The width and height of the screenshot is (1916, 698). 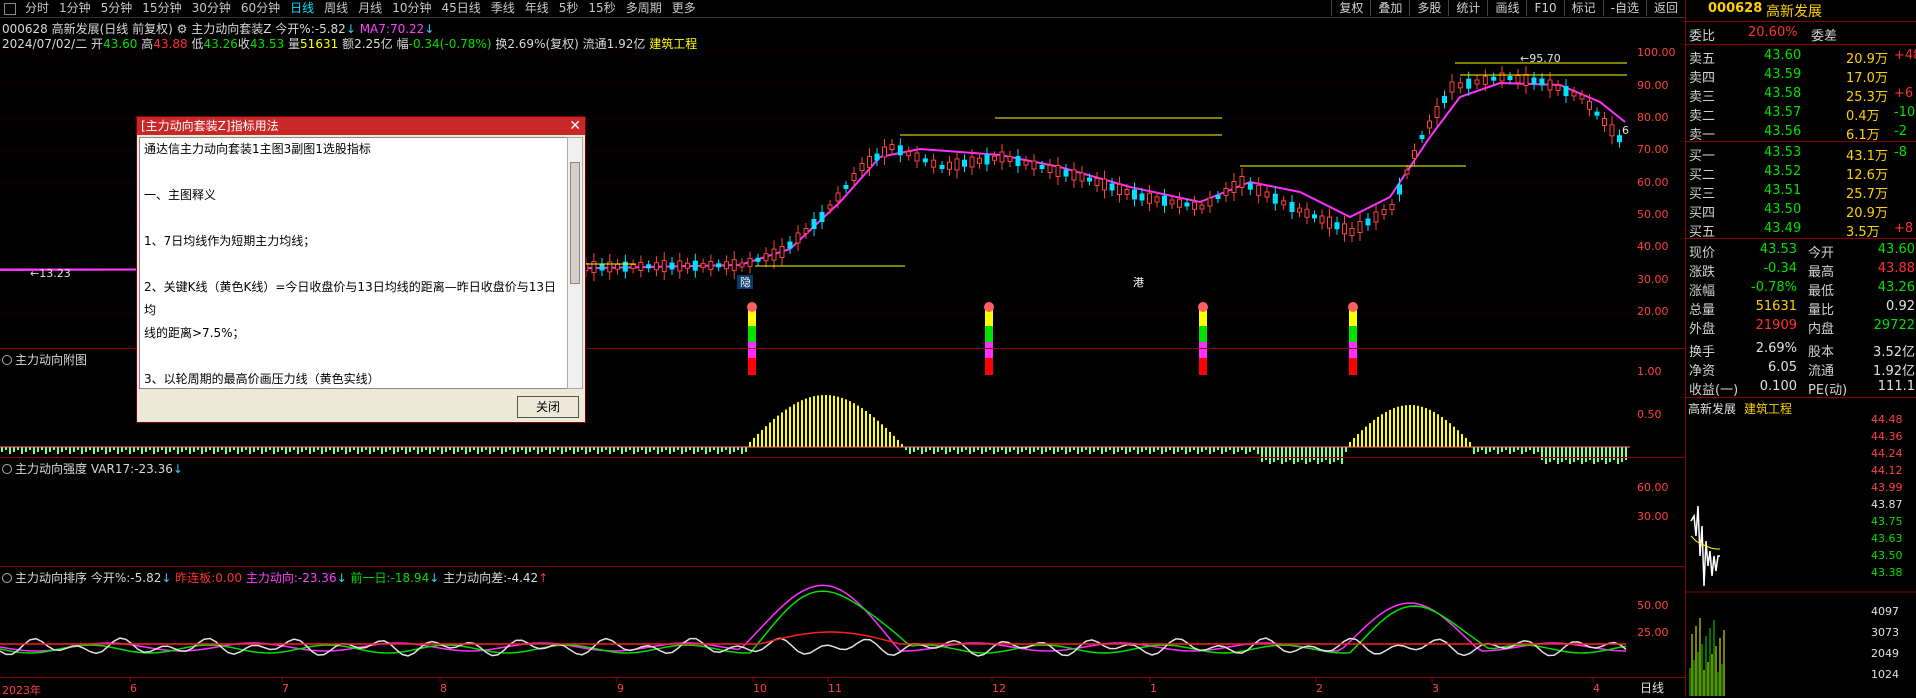 I want to click on date-tick: 1, so click(x=1153, y=688).